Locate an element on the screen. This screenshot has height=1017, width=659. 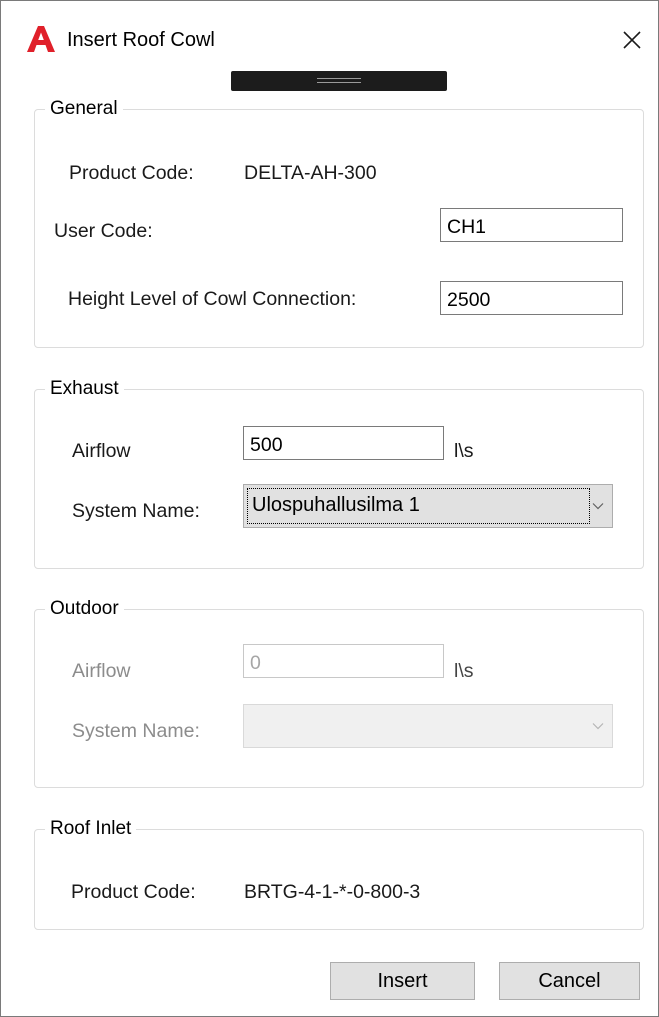
title-bar: Insert Roof Cowl is located at coordinates (329, 30).